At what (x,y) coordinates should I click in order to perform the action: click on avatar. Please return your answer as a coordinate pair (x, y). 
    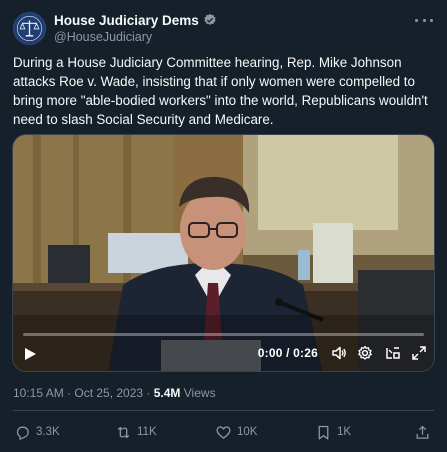
    Looking at the image, I should click on (29, 28).